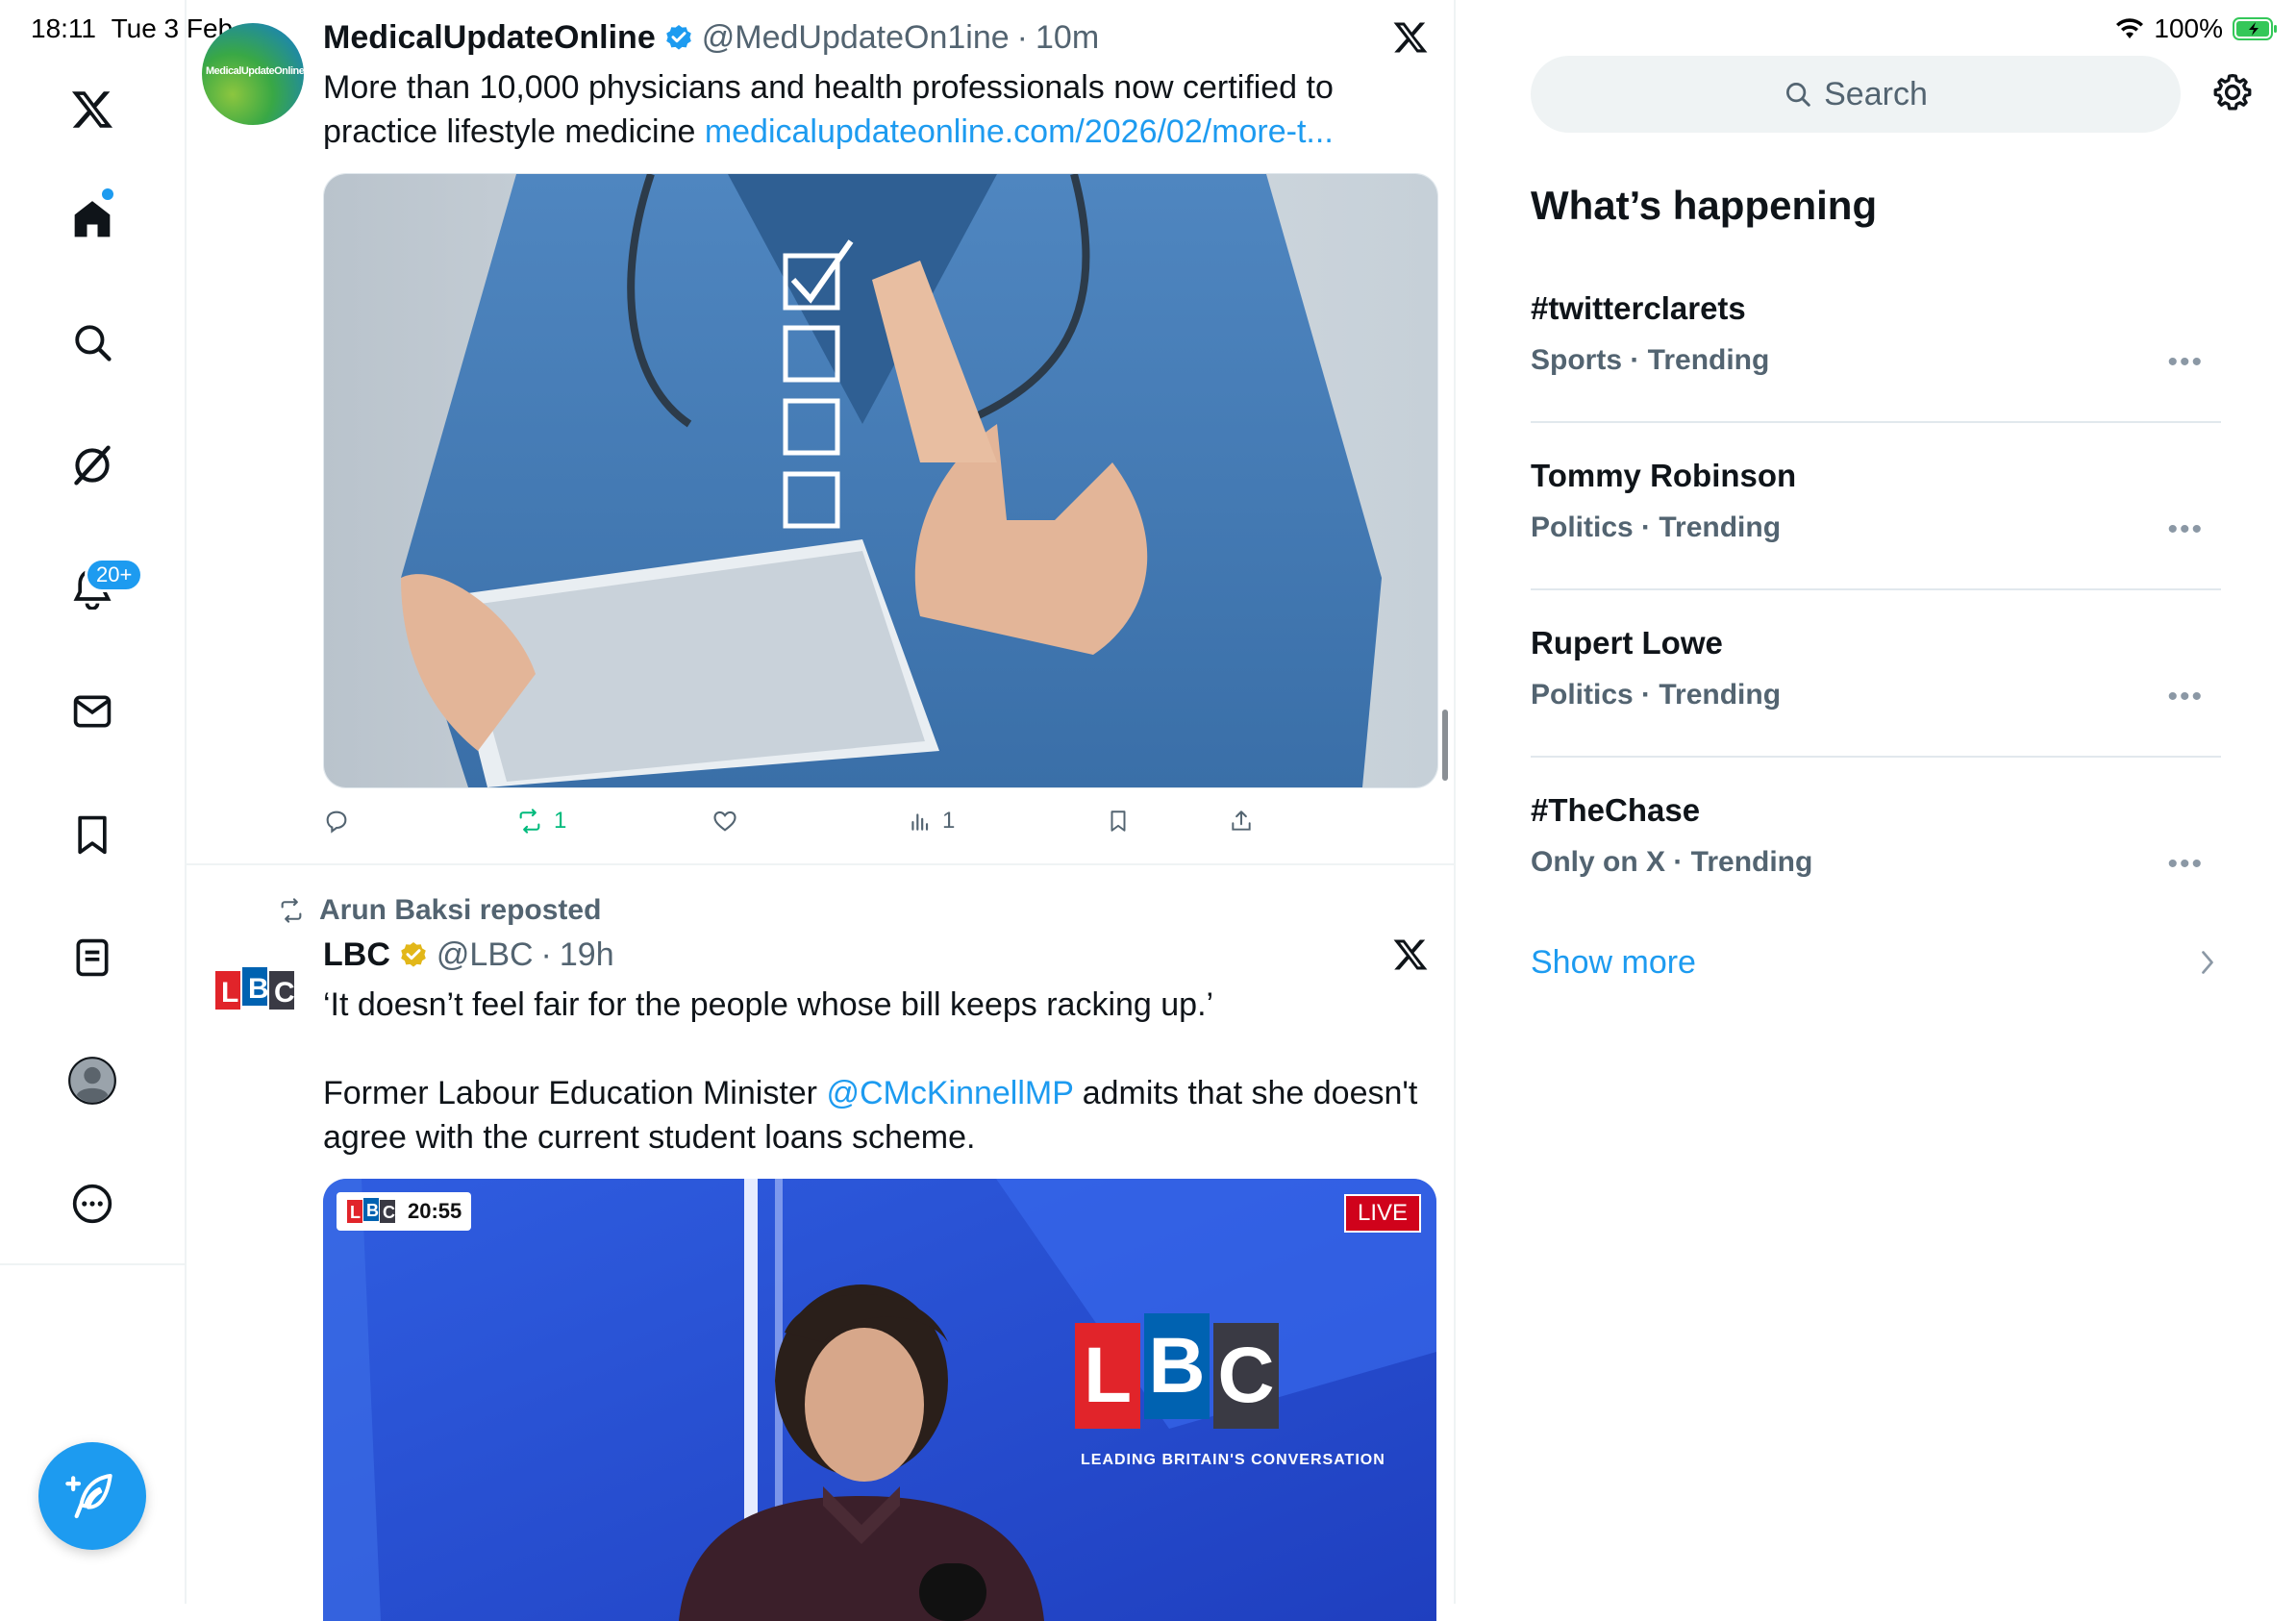 Image resolution: width=2296 pixels, height=1621 pixels. I want to click on bookmark-icon, so click(1118, 821).